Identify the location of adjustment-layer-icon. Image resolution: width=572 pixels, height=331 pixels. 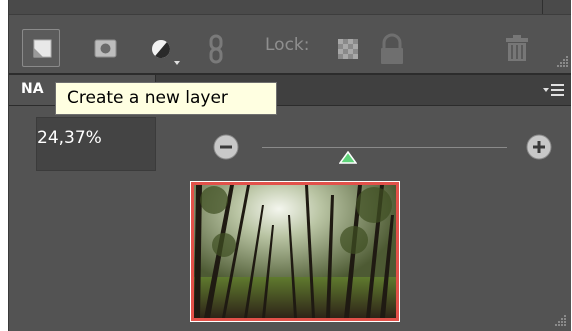
(166, 52).